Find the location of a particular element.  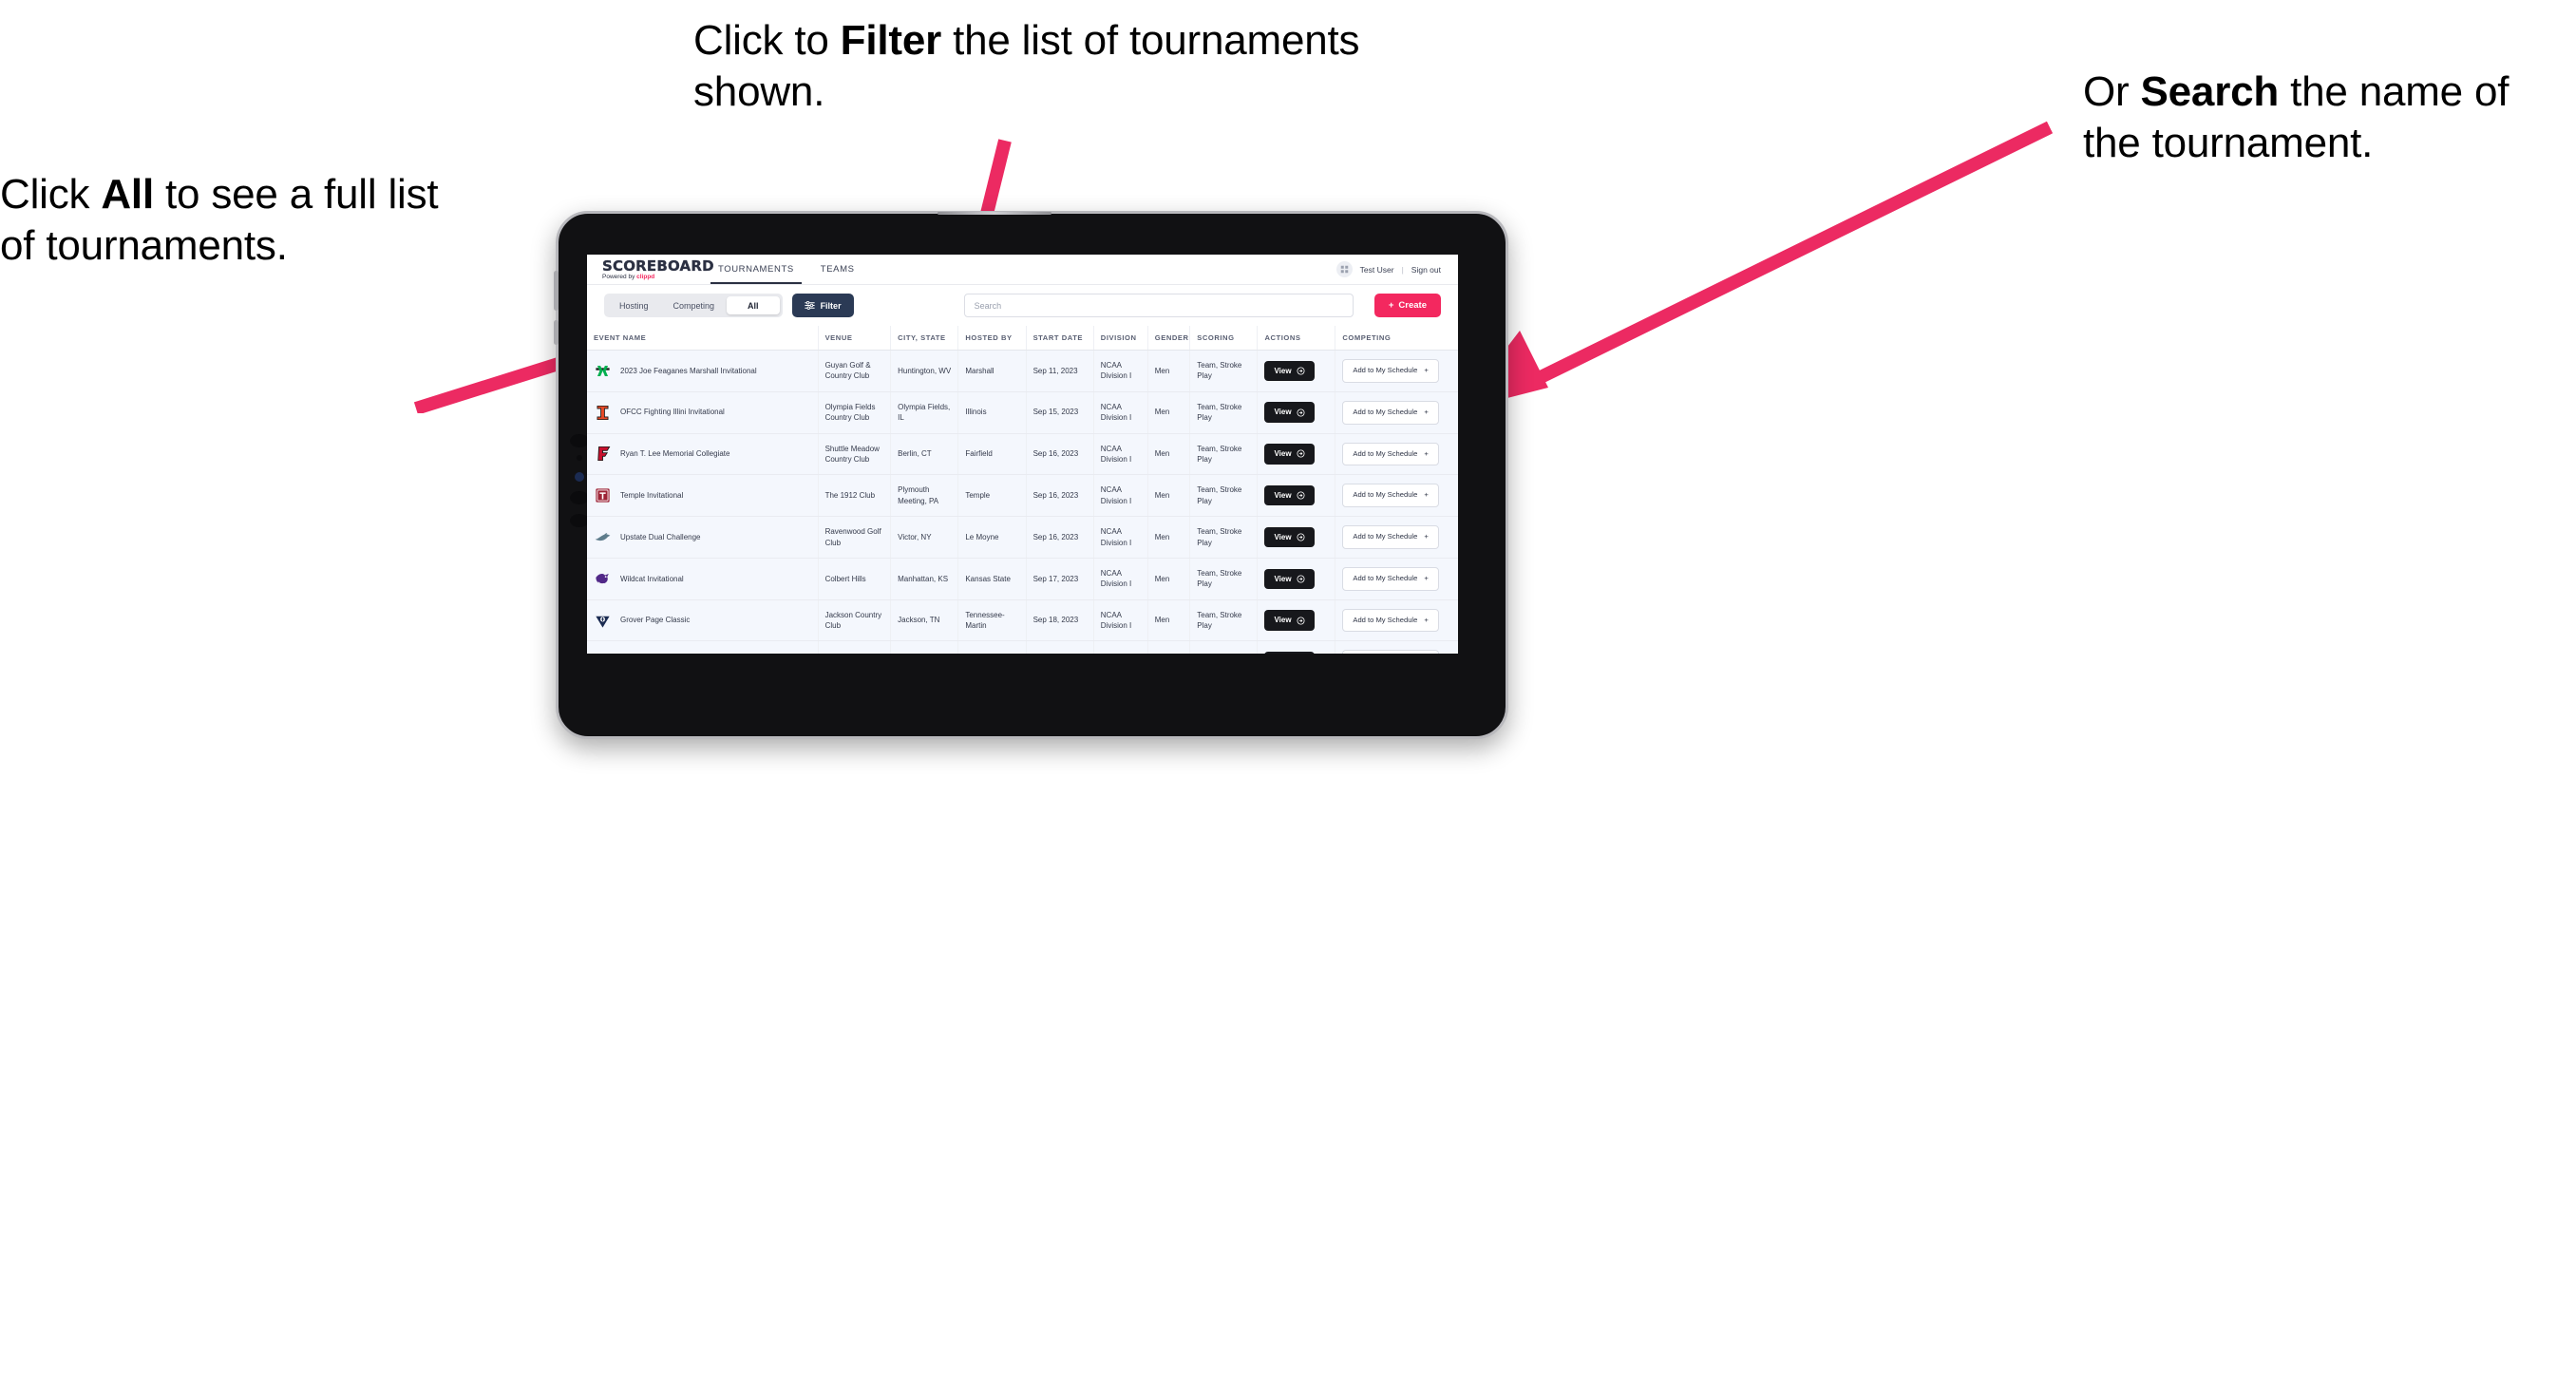

avatar is located at coordinates (1344, 269).